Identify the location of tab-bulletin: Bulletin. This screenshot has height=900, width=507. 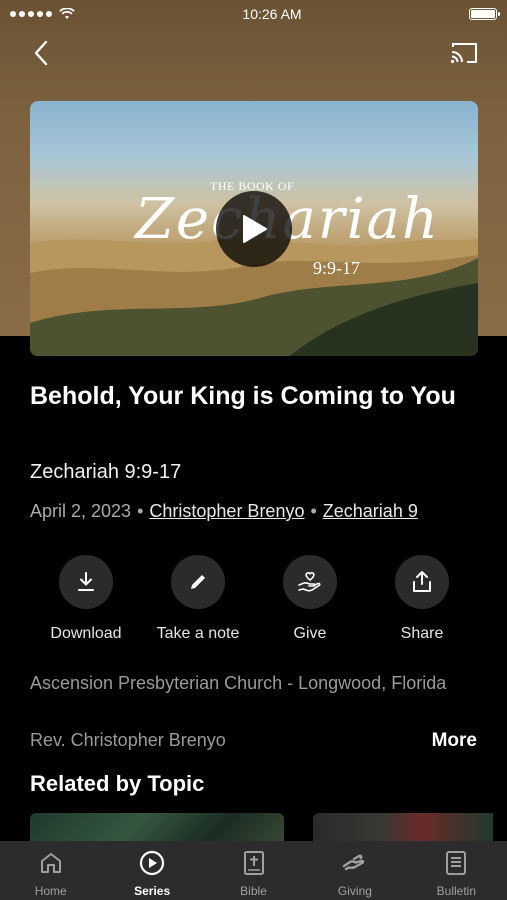
(456, 870).